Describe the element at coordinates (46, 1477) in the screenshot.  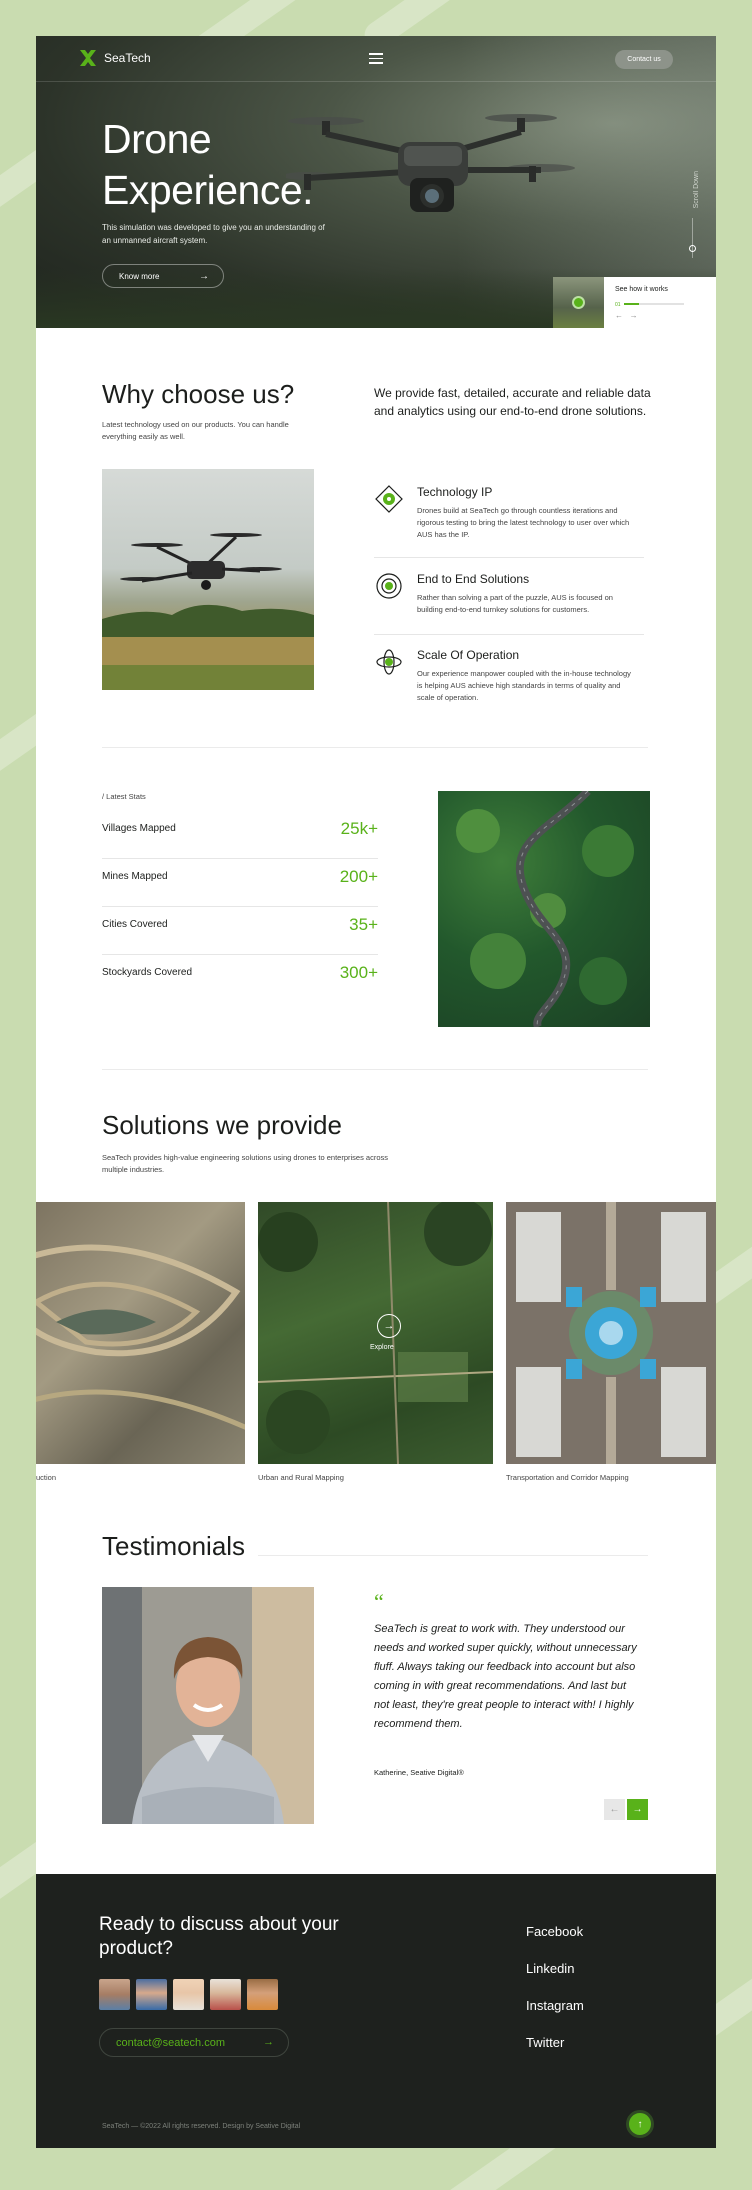
I see `solution-caption: uction` at that location.